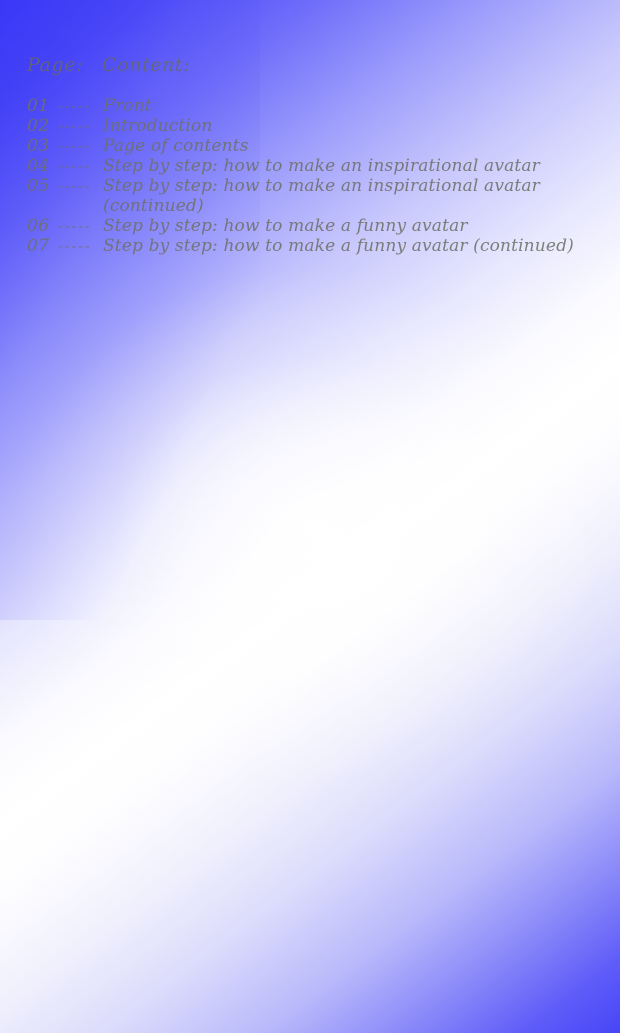 The image size is (620, 1033). Describe the element at coordinates (176, 146) in the screenshot. I see `toc-entry-title: Page of contents` at that location.